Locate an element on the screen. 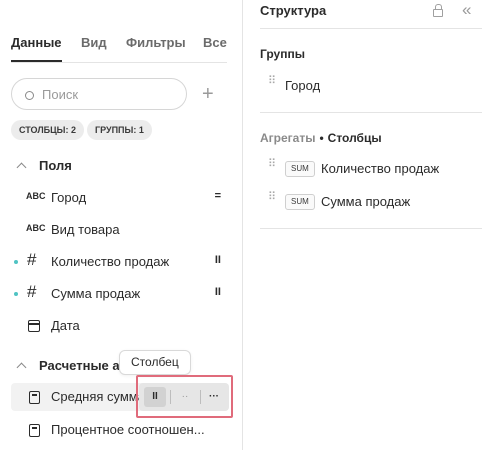 The image size is (491, 450). lock-icon is located at coordinates (438, 10).